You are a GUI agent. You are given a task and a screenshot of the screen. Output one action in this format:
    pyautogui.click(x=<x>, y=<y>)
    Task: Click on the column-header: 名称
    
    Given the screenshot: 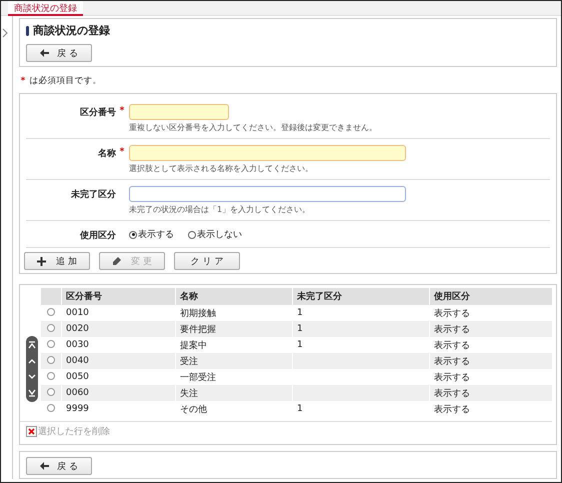 What is the action you would take?
    pyautogui.click(x=234, y=296)
    